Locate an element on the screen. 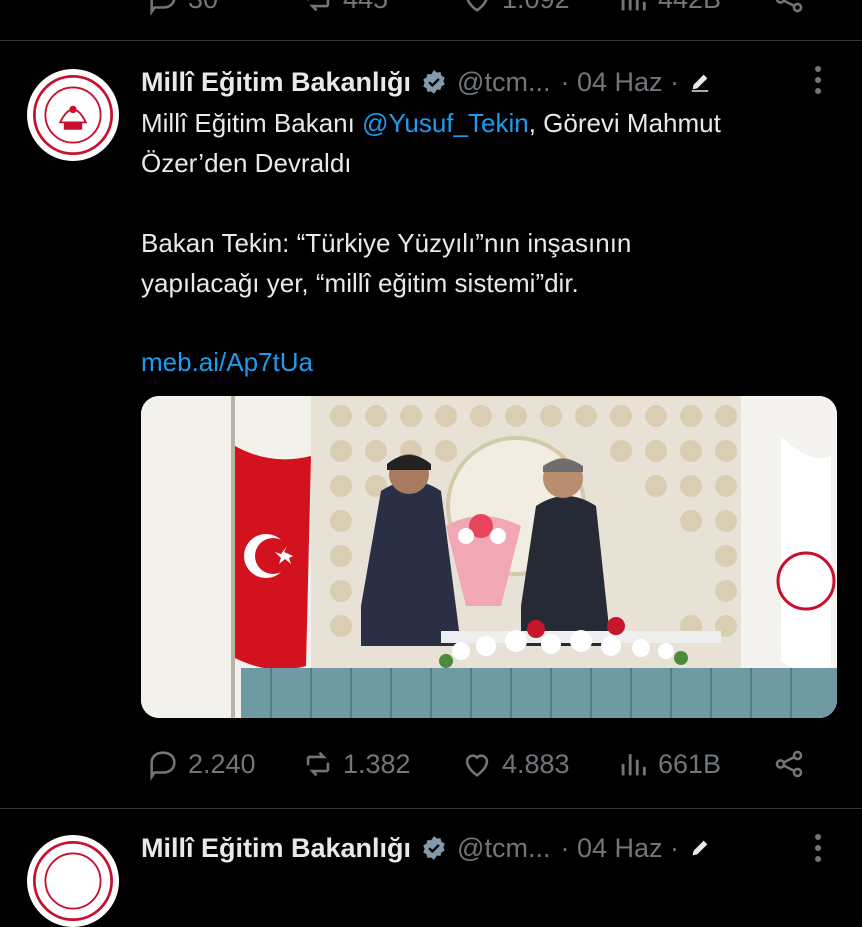  share-action-top is located at coordinates (789, 8).